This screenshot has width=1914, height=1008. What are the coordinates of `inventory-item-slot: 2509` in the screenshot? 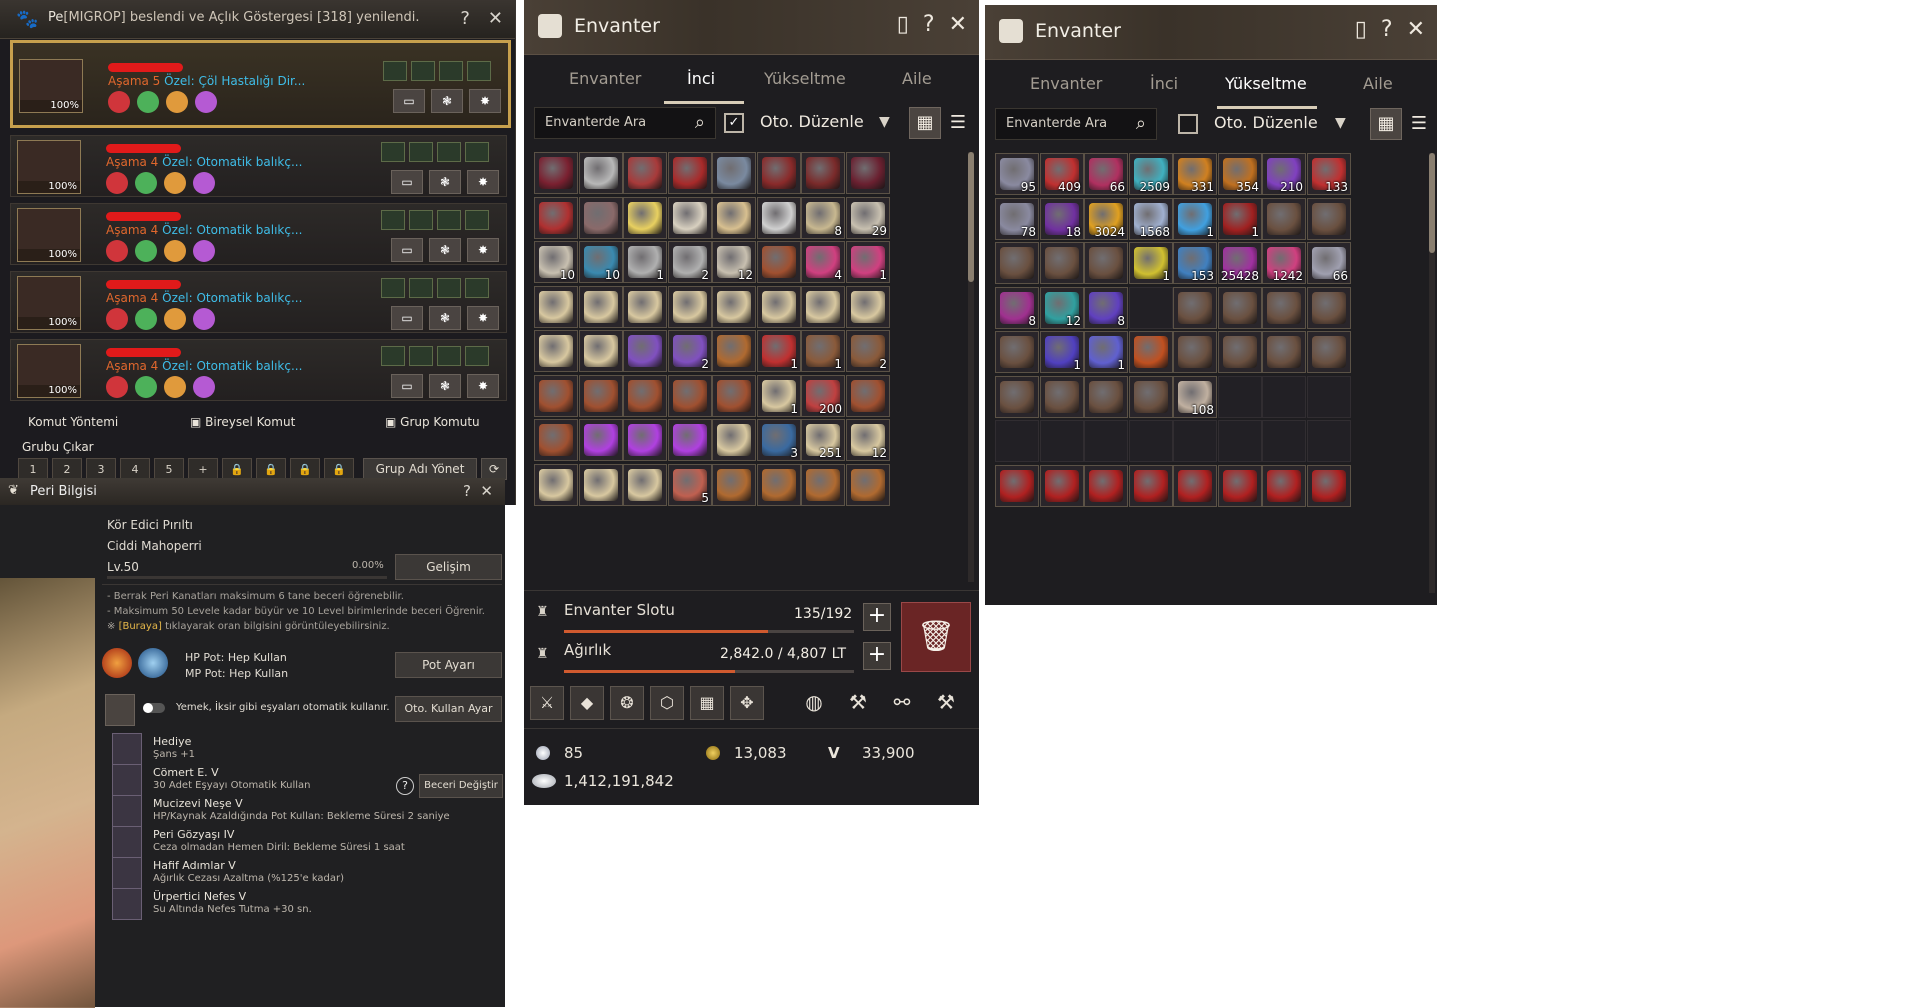 It's located at (1151, 174).